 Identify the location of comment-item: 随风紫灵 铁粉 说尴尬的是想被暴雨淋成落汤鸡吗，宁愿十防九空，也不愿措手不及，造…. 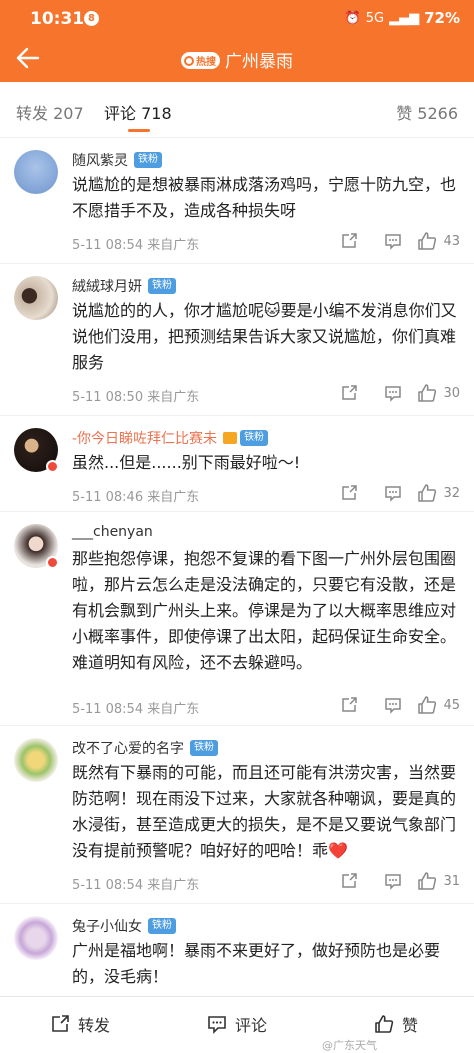
(237, 201).